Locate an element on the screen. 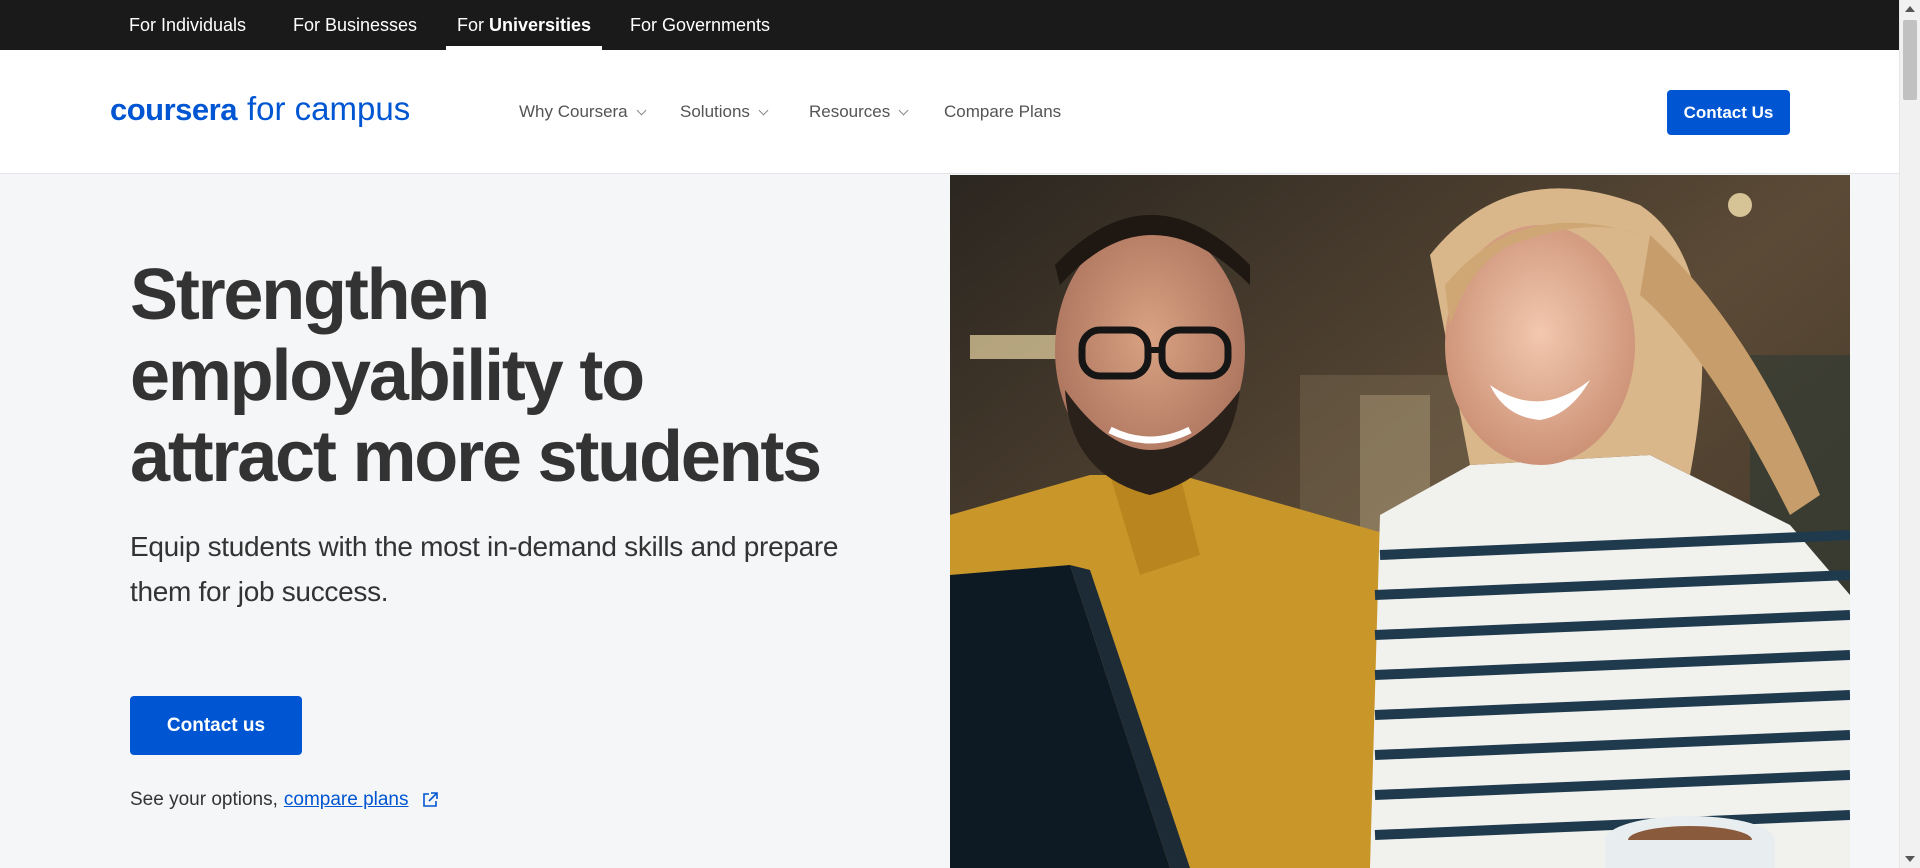 This screenshot has width=1920, height=868. page-scrollbar is located at coordinates (1909, 434).